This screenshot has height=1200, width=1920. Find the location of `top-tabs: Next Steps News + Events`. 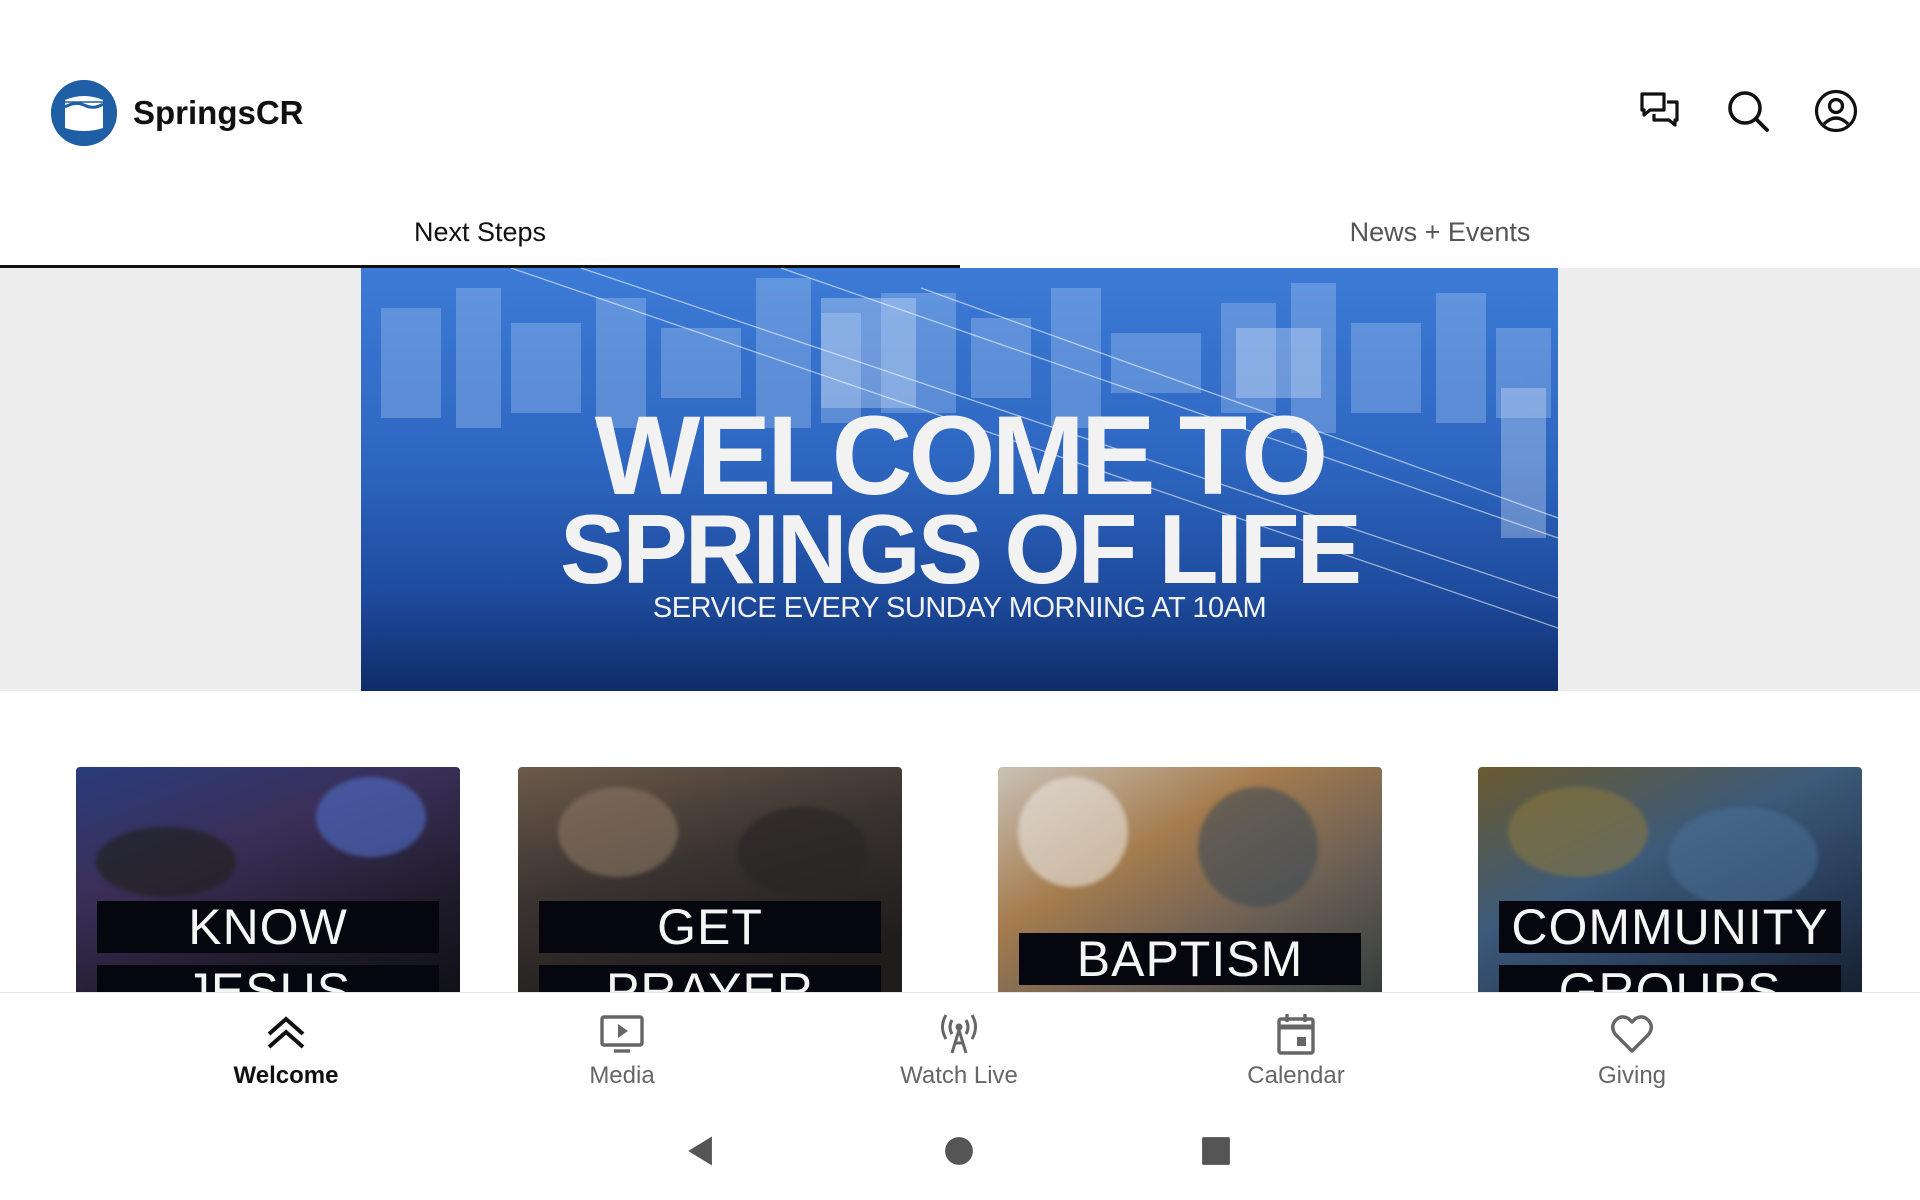

top-tabs: Next Steps News + Events is located at coordinates (960, 232).